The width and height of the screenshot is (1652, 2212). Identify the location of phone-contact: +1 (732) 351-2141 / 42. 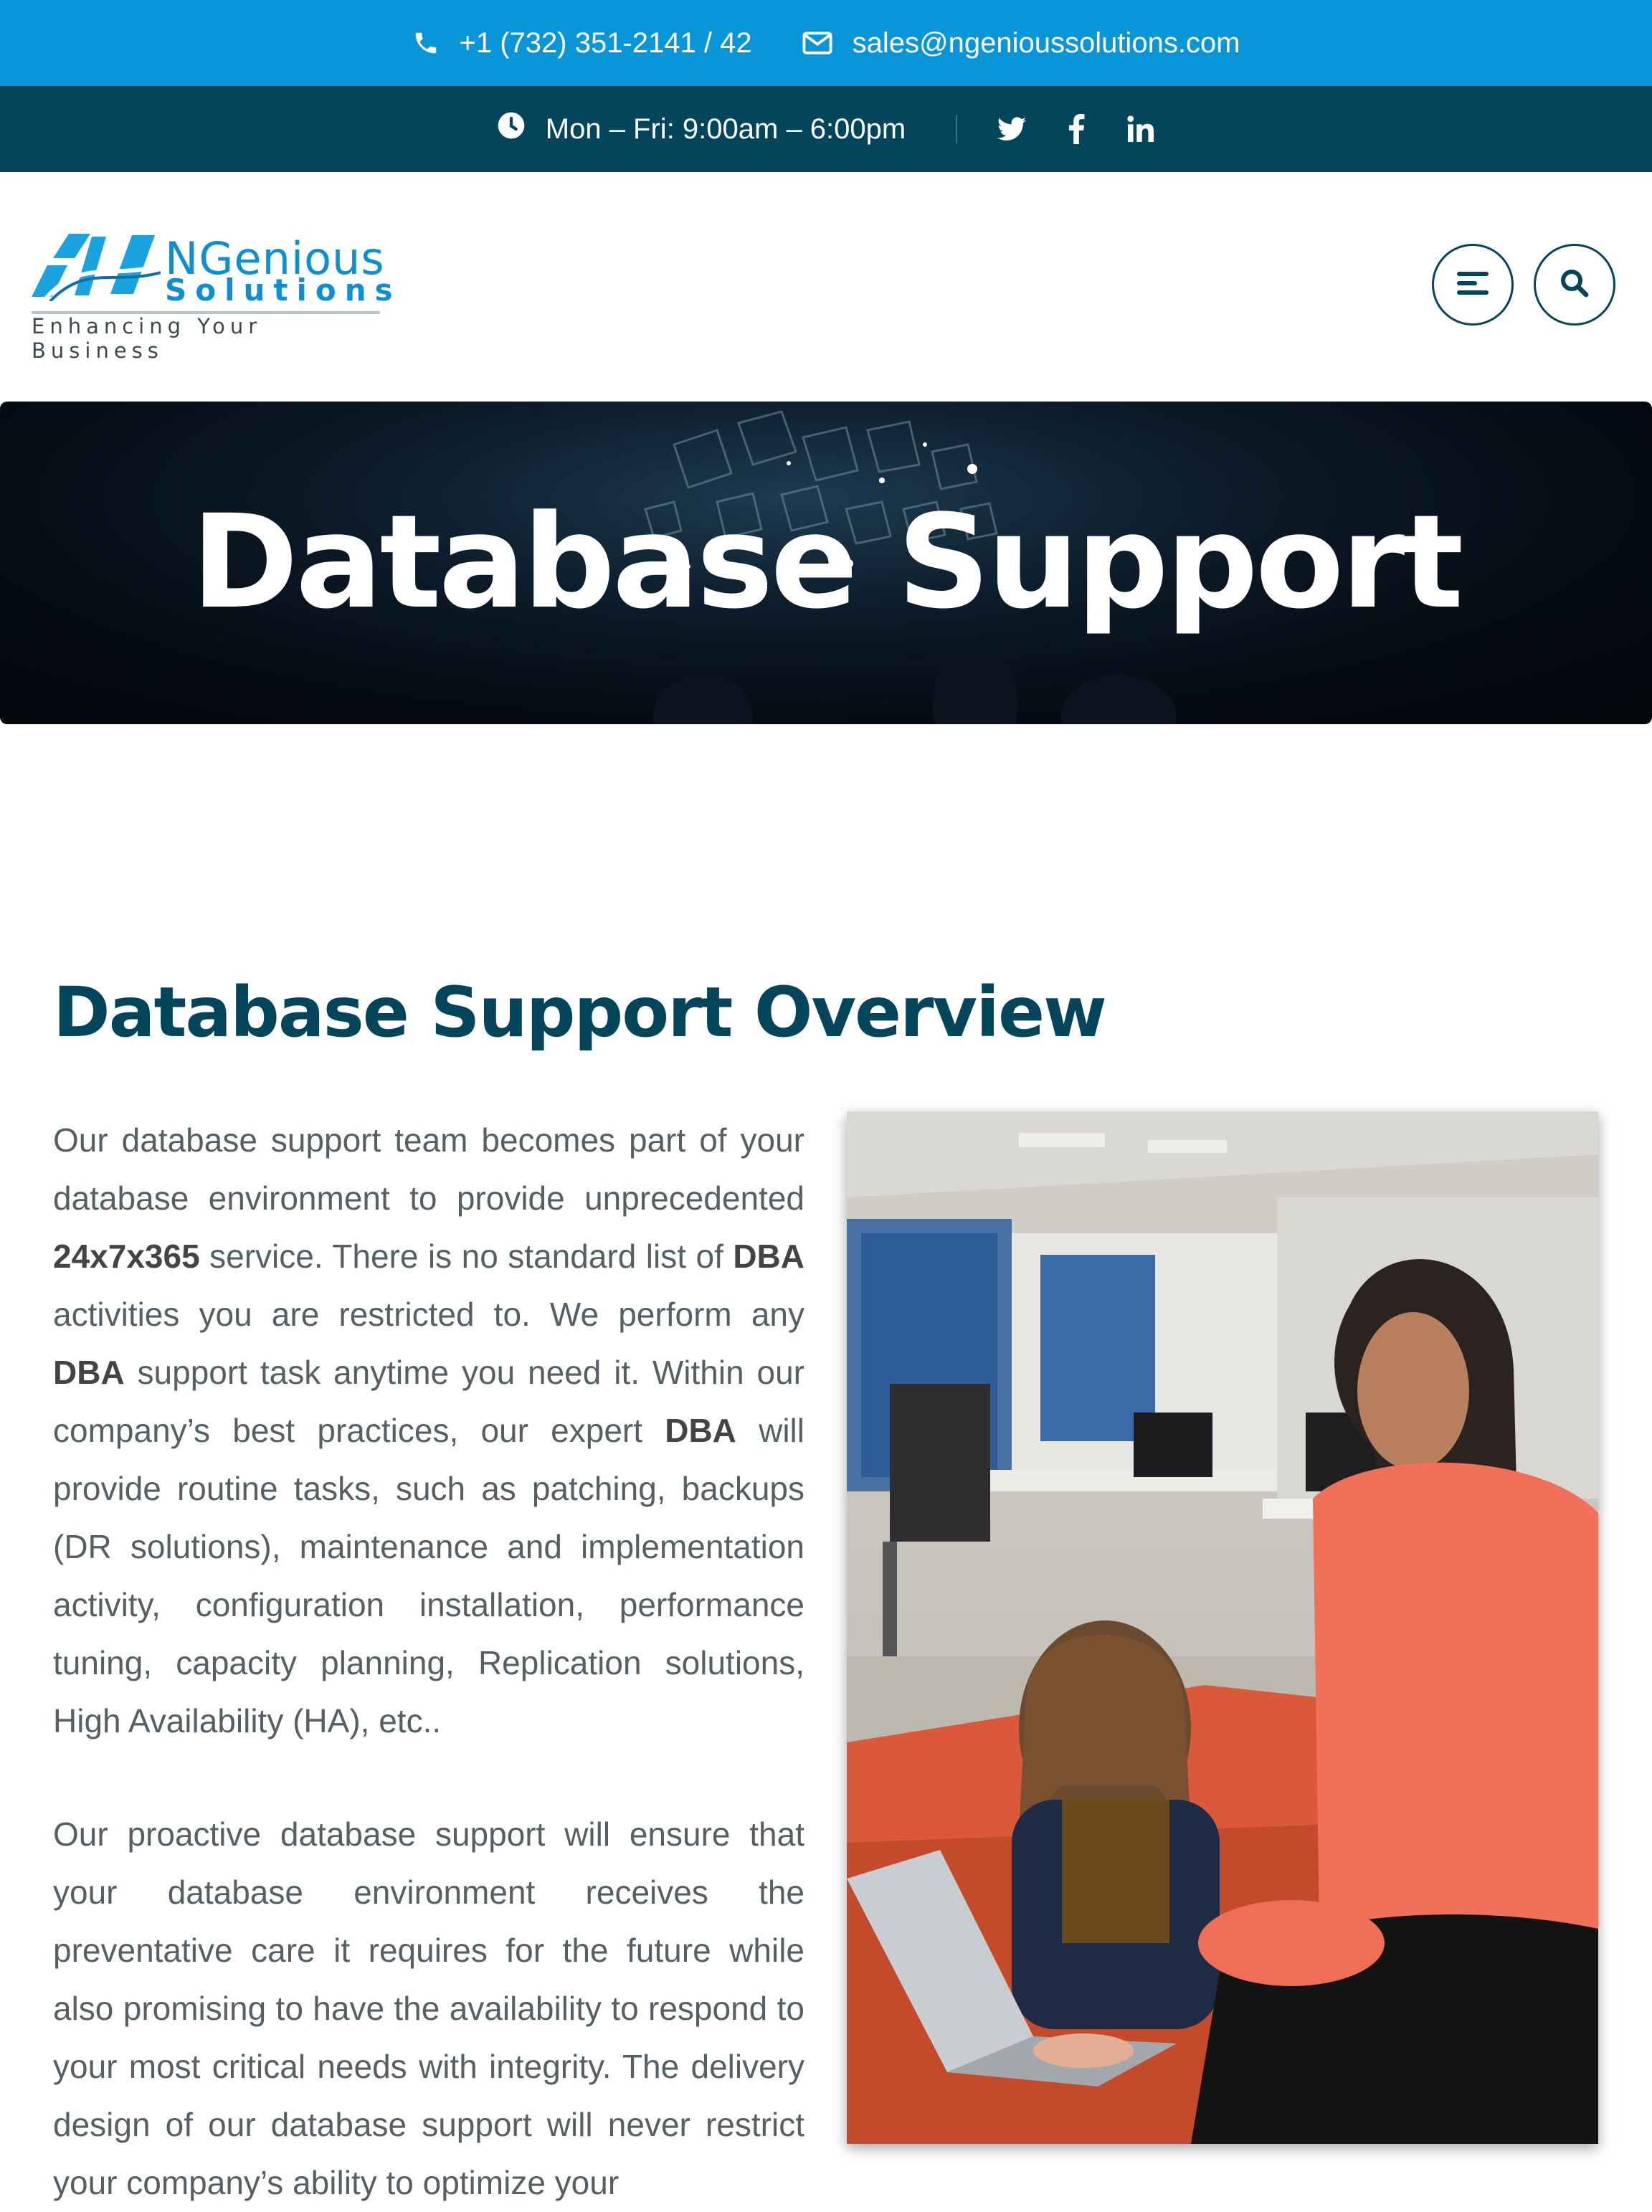
(582, 43).